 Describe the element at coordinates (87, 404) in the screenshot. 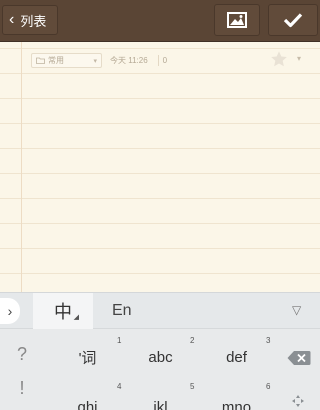

I see `key-label: ghi` at that location.